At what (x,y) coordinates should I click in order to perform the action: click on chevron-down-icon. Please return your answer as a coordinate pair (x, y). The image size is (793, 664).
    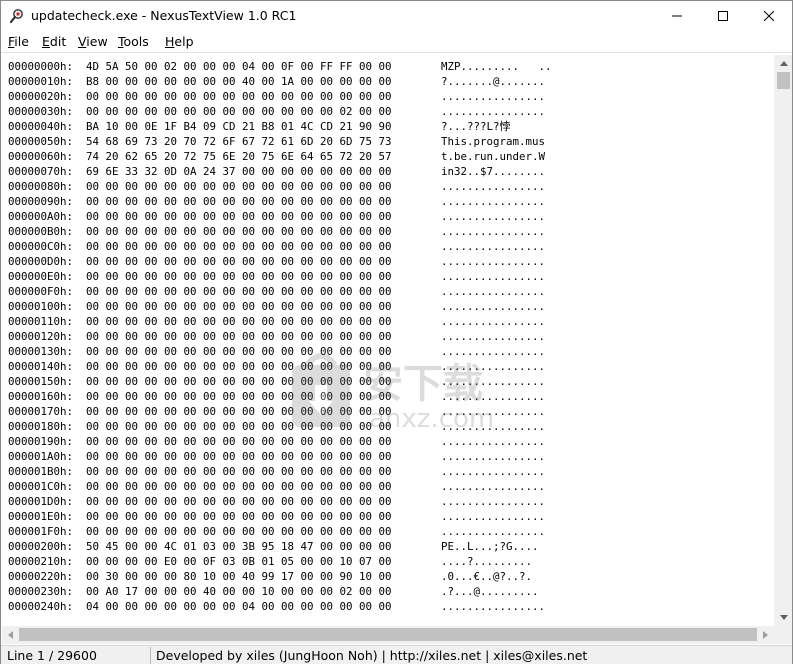
    Looking at the image, I should click on (783, 617).